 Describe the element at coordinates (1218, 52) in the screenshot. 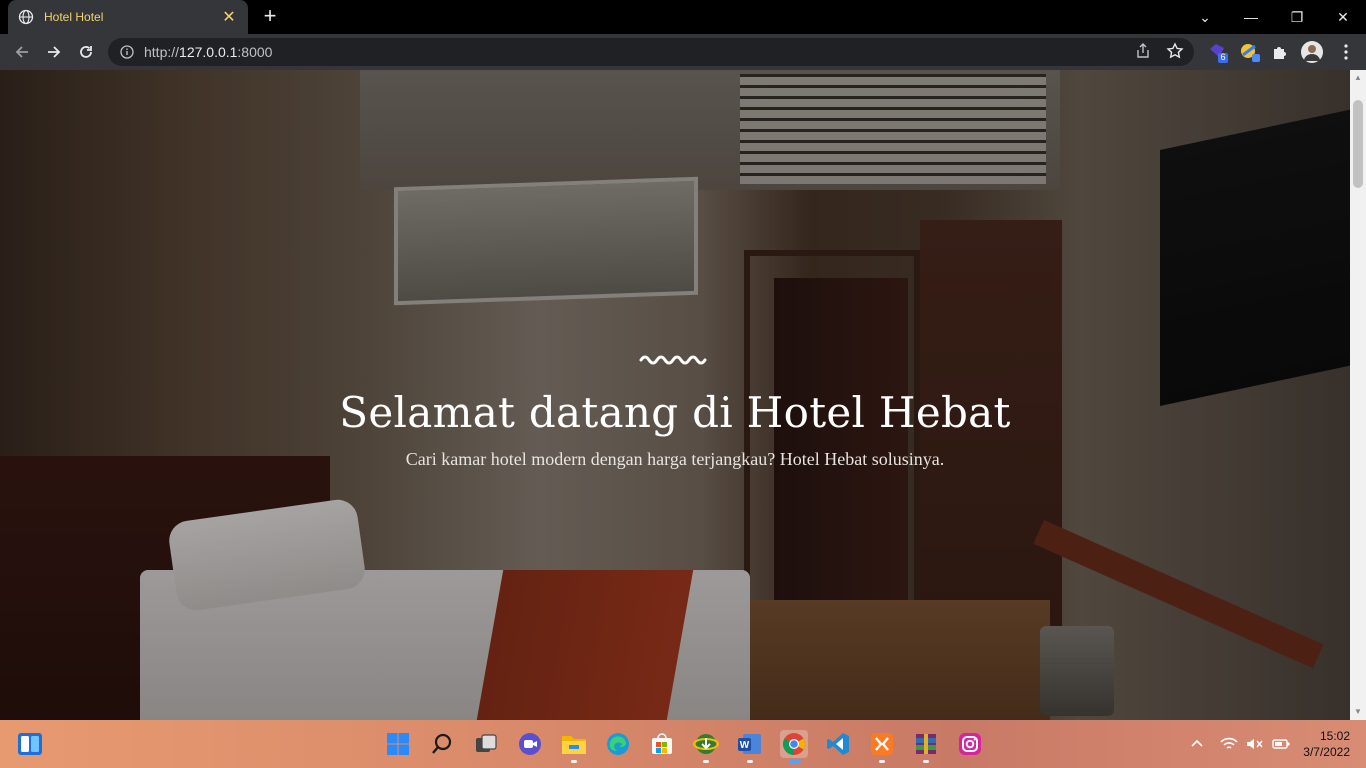

I see `extension-button-1: 6` at that location.